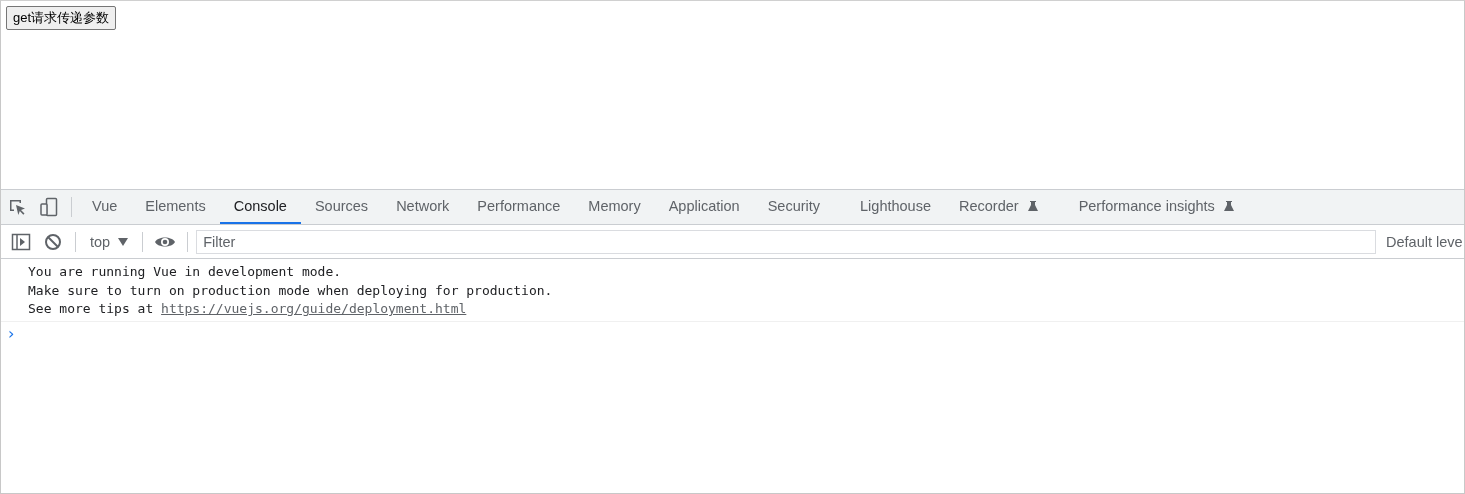  Describe the element at coordinates (999, 207) in the screenshot. I see `tab: Recorder` at that location.